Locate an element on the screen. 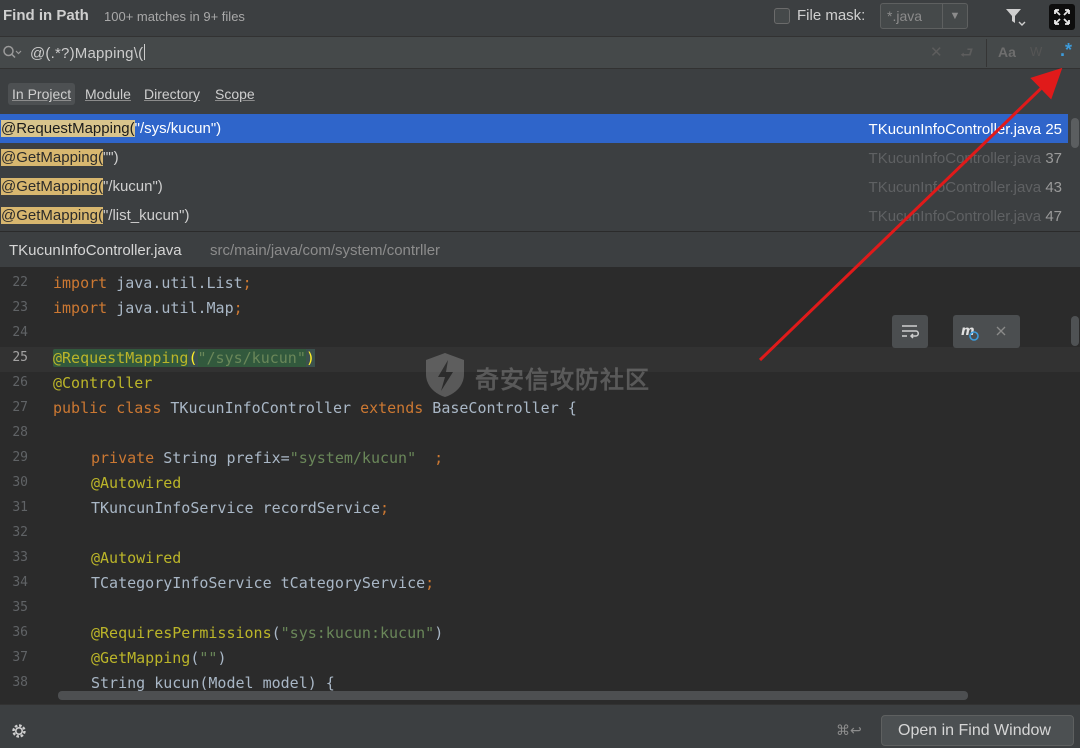 The image size is (1080, 748). code-line: 30 @Autowired is located at coordinates (97, 483).